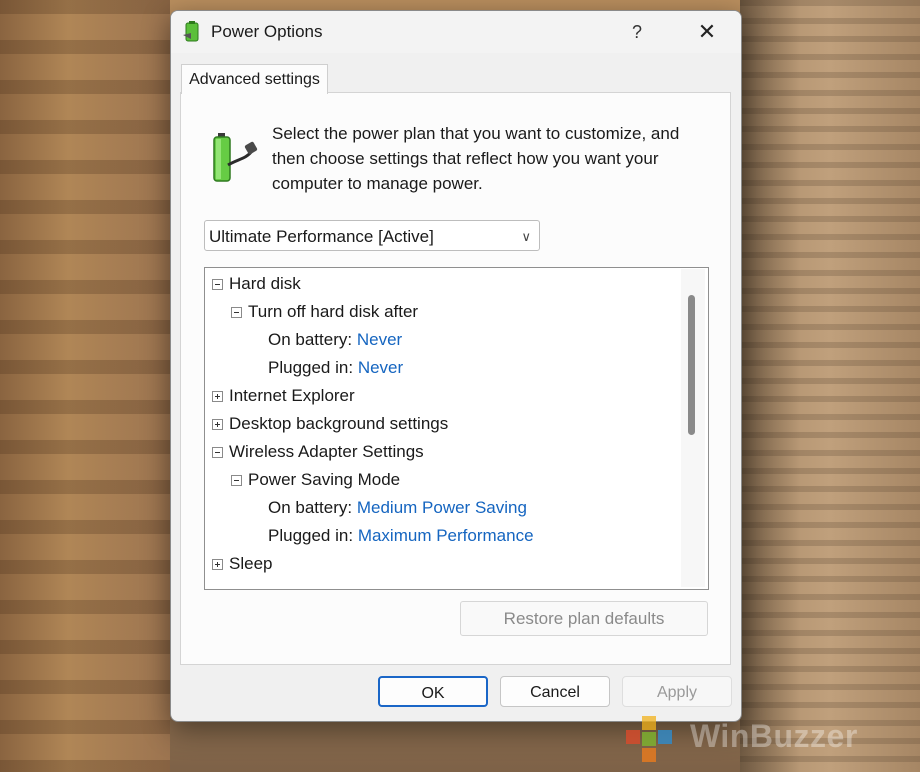  What do you see at coordinates (433, 691) in the screenshot?
I see `ok-button: OK` at bounding box center [433, 691].